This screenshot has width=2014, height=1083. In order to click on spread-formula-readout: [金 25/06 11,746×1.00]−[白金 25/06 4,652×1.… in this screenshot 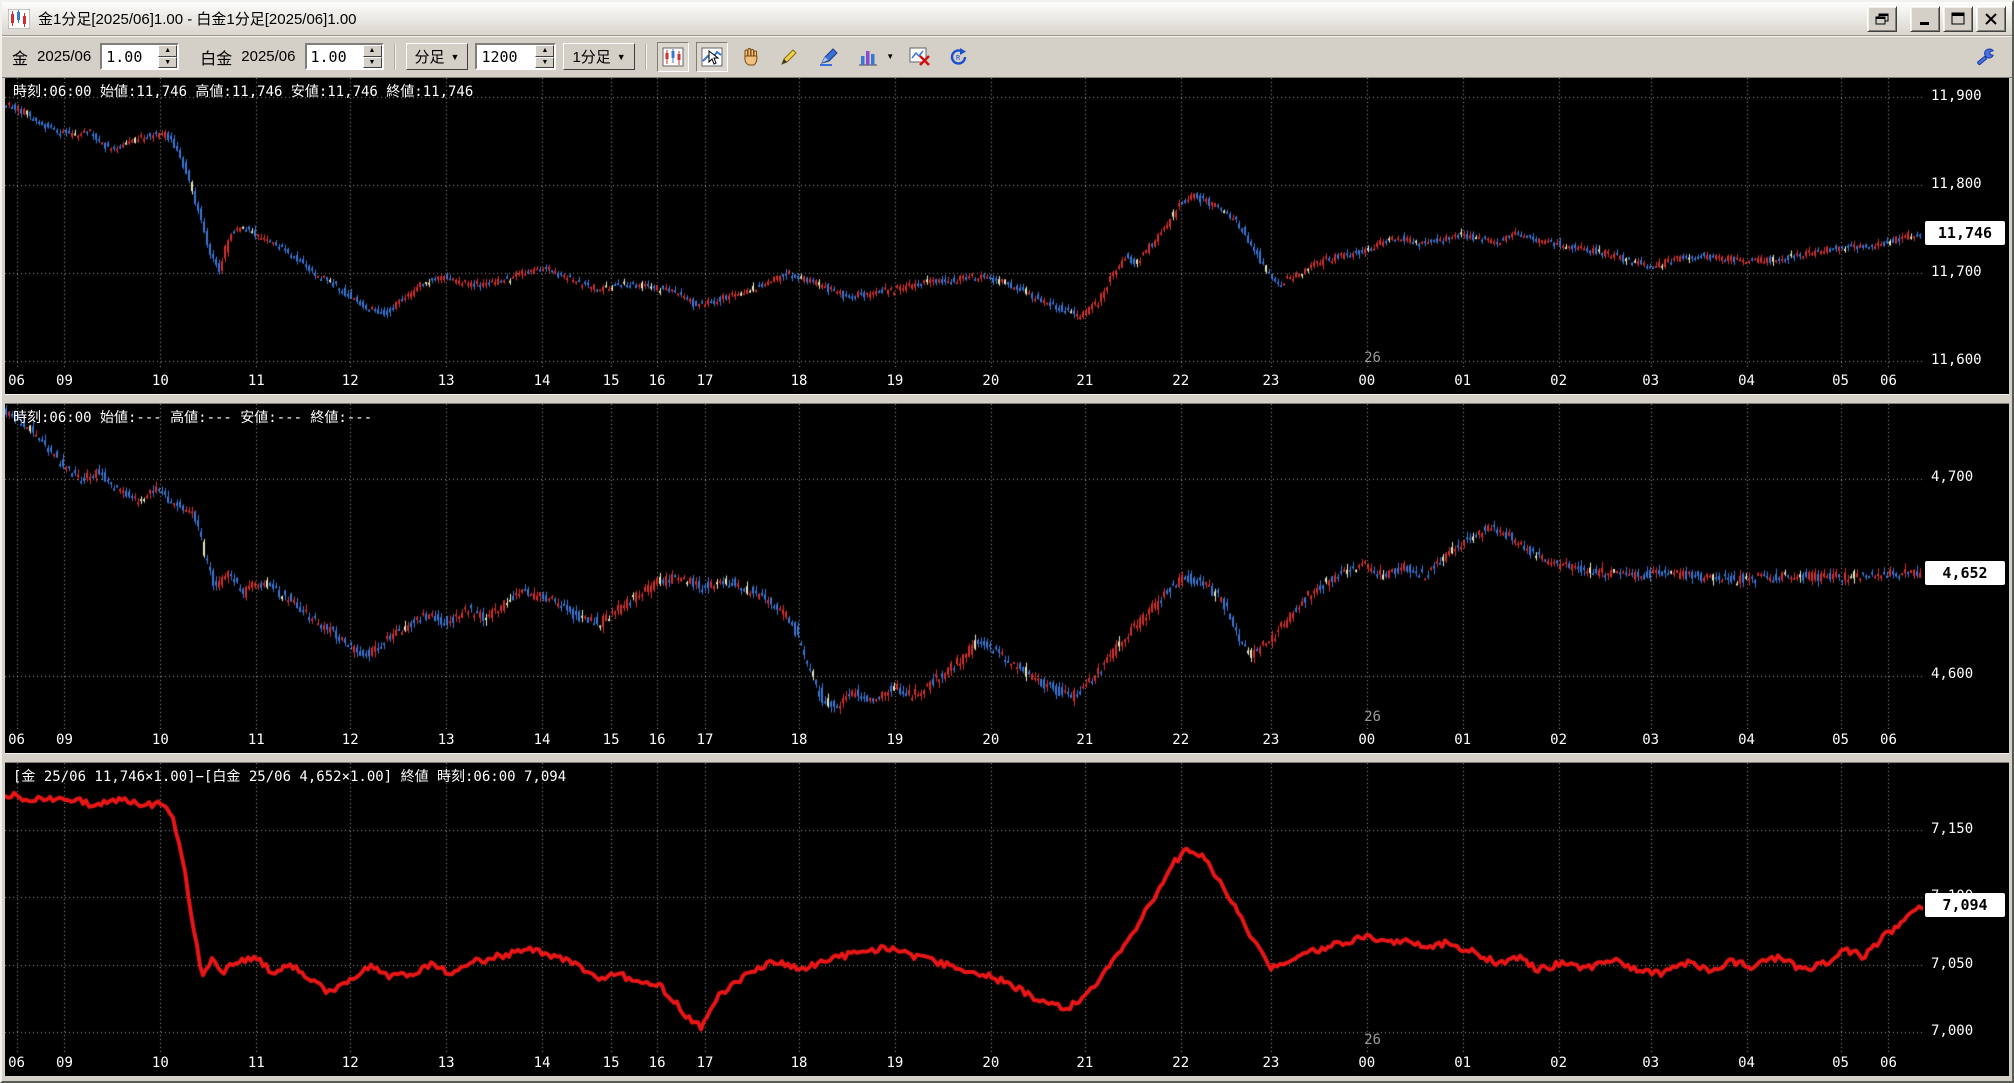, I will do `click(290, 776)`.